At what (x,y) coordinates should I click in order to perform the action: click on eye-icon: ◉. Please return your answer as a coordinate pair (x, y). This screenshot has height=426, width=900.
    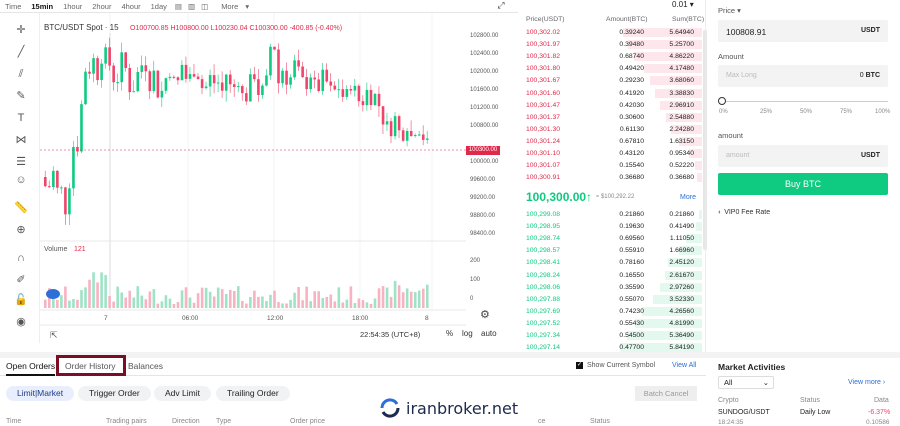
    Looking at the image, I should click on (21, 322).